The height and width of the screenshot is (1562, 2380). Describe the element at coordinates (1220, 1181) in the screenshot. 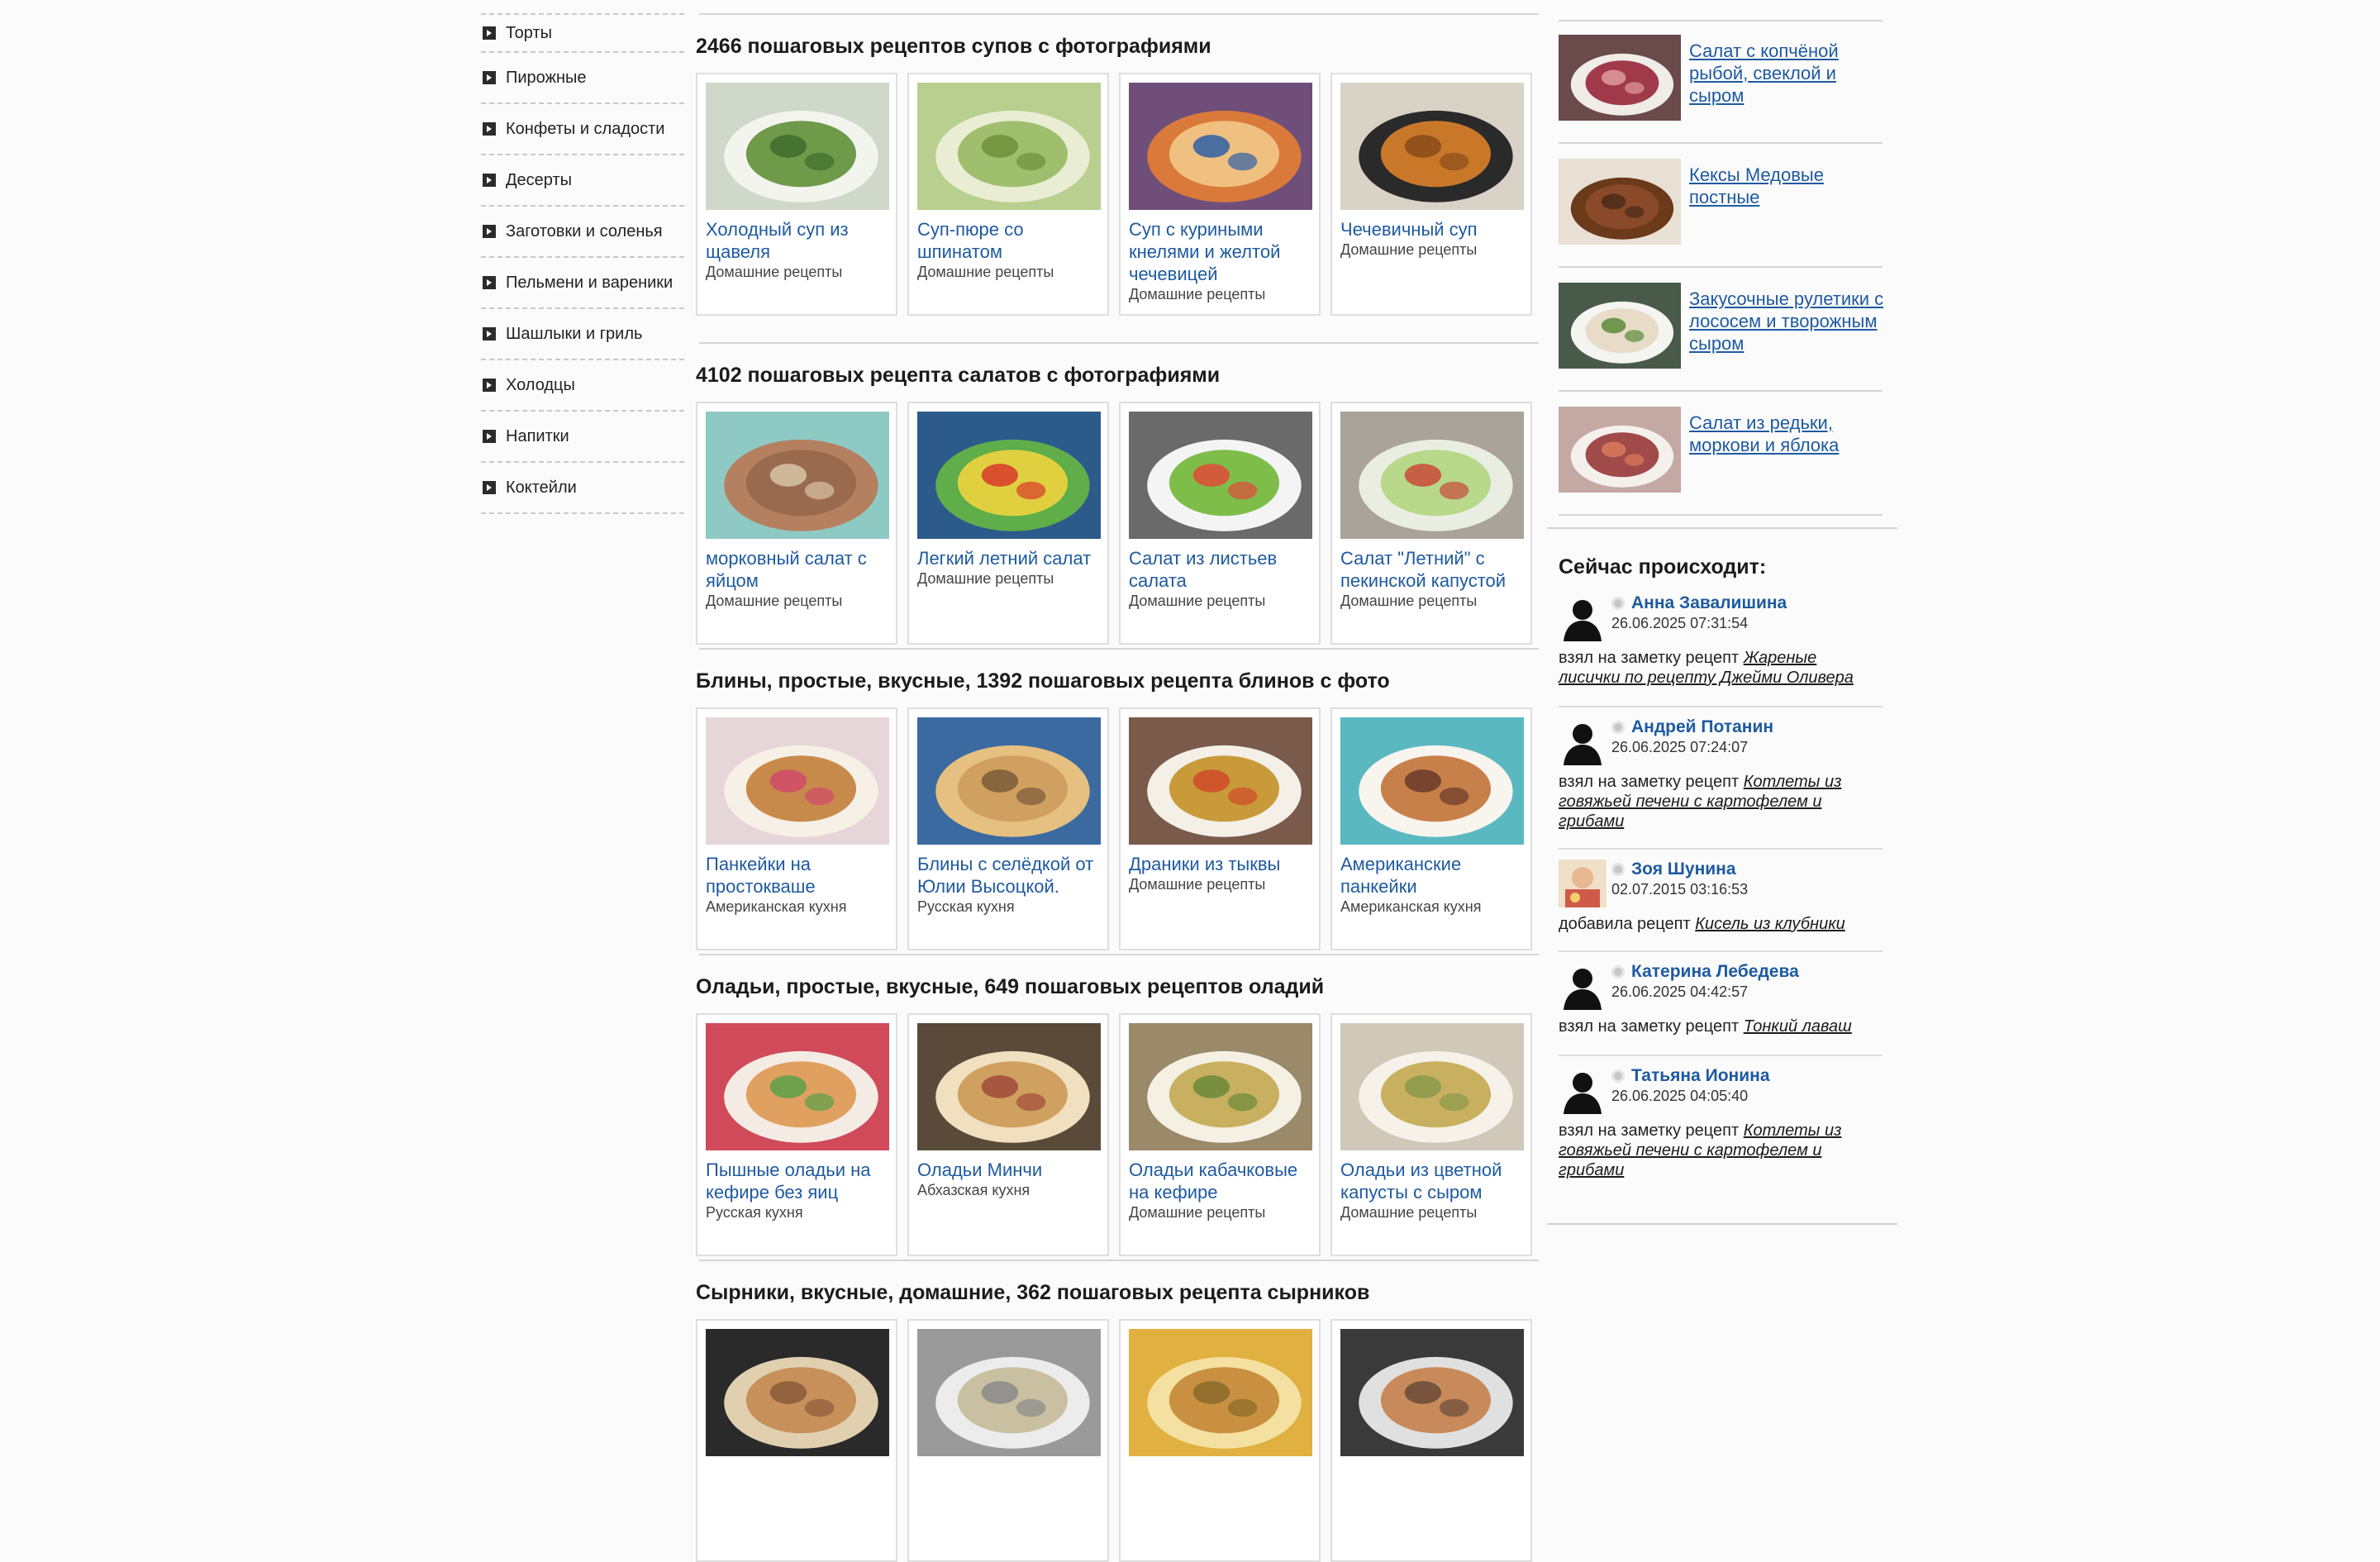

I see `recipe-title-link: Оладьи кабачковые на кефире` at that location.